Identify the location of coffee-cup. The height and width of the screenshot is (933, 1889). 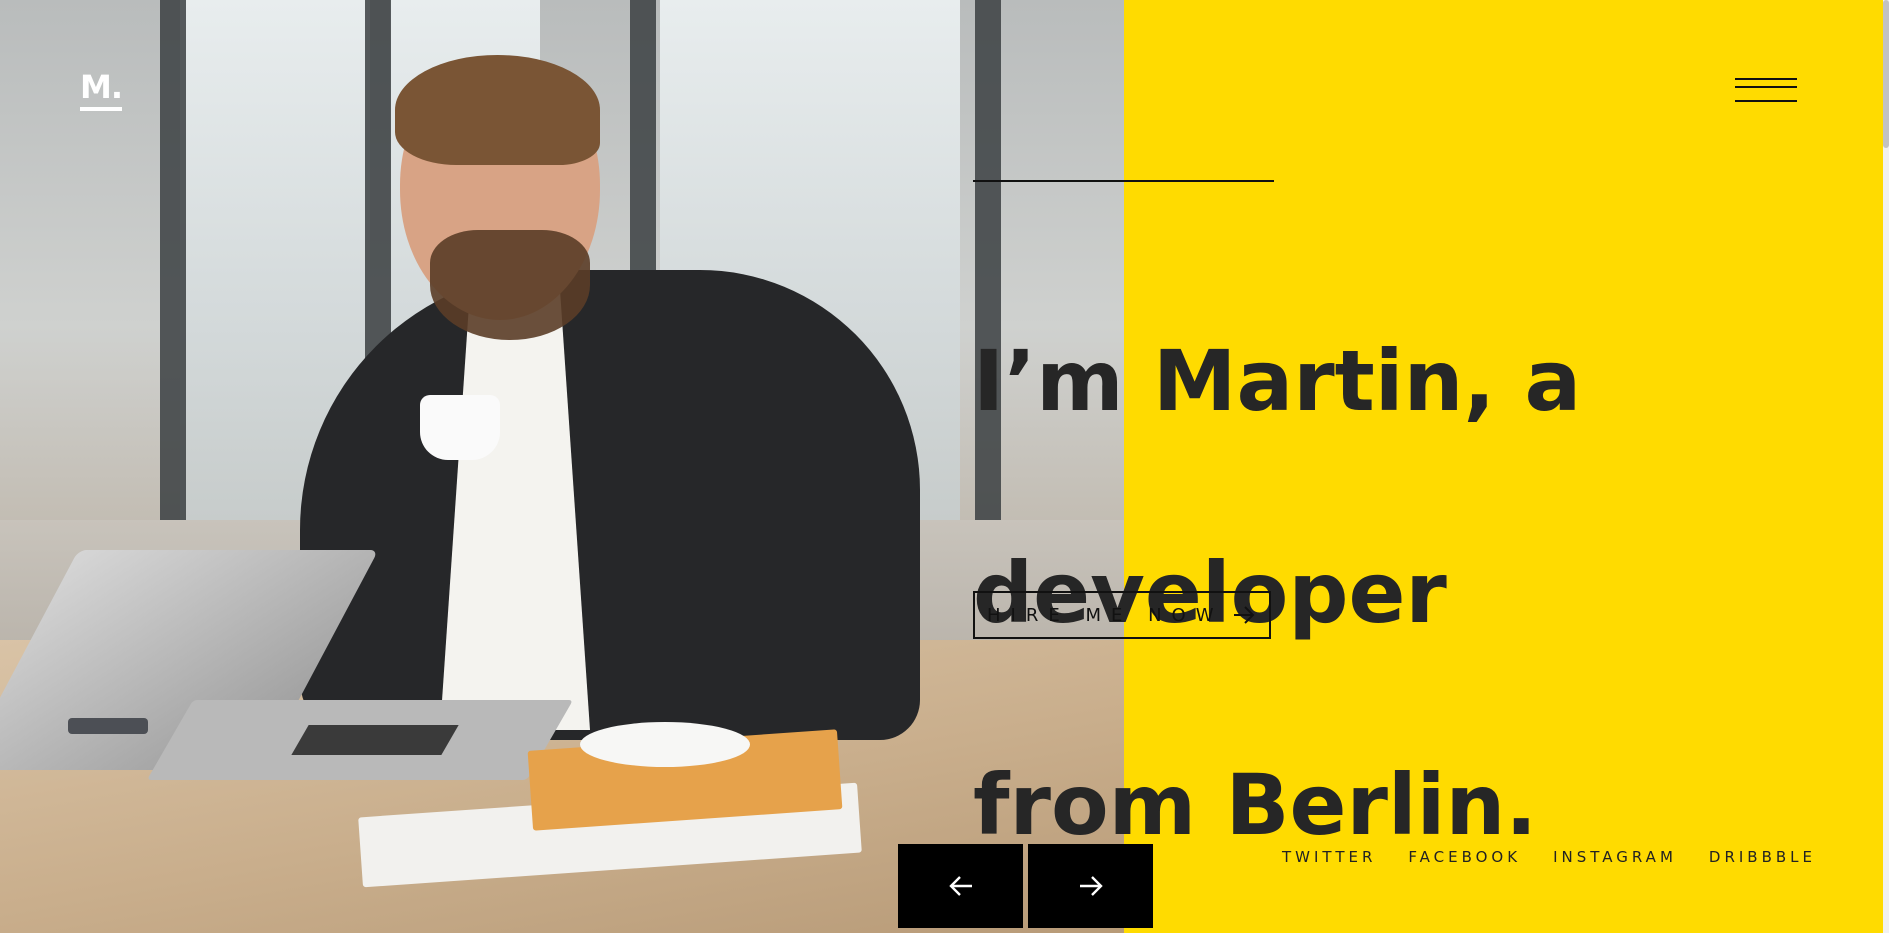
(460, 427).